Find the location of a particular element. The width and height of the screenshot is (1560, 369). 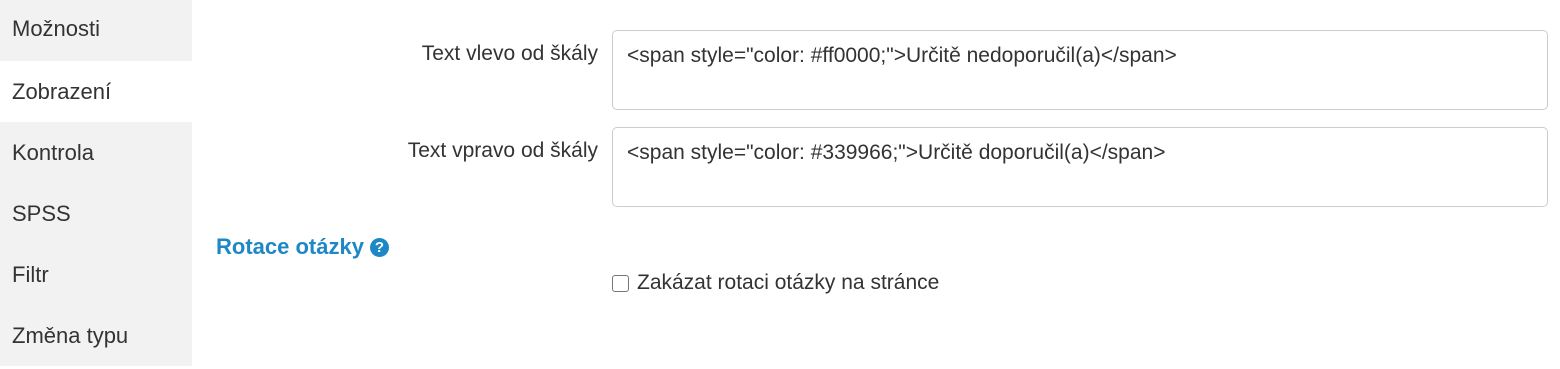

left-text-label: Text vlevo od škály is located at coordinates (509, 53).